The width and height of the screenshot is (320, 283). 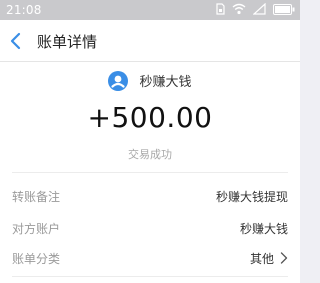 What do you see at coordinates (16, 41) in the screenshot?
I see `chevron-left-icon` at bounding box center [16, 41].